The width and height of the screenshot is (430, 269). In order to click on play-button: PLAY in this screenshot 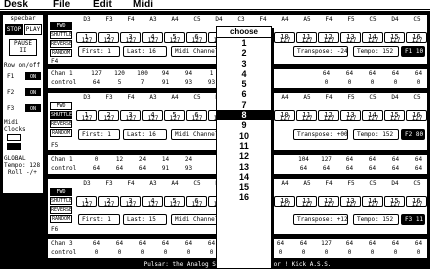, I will do `click(33, 29)`.